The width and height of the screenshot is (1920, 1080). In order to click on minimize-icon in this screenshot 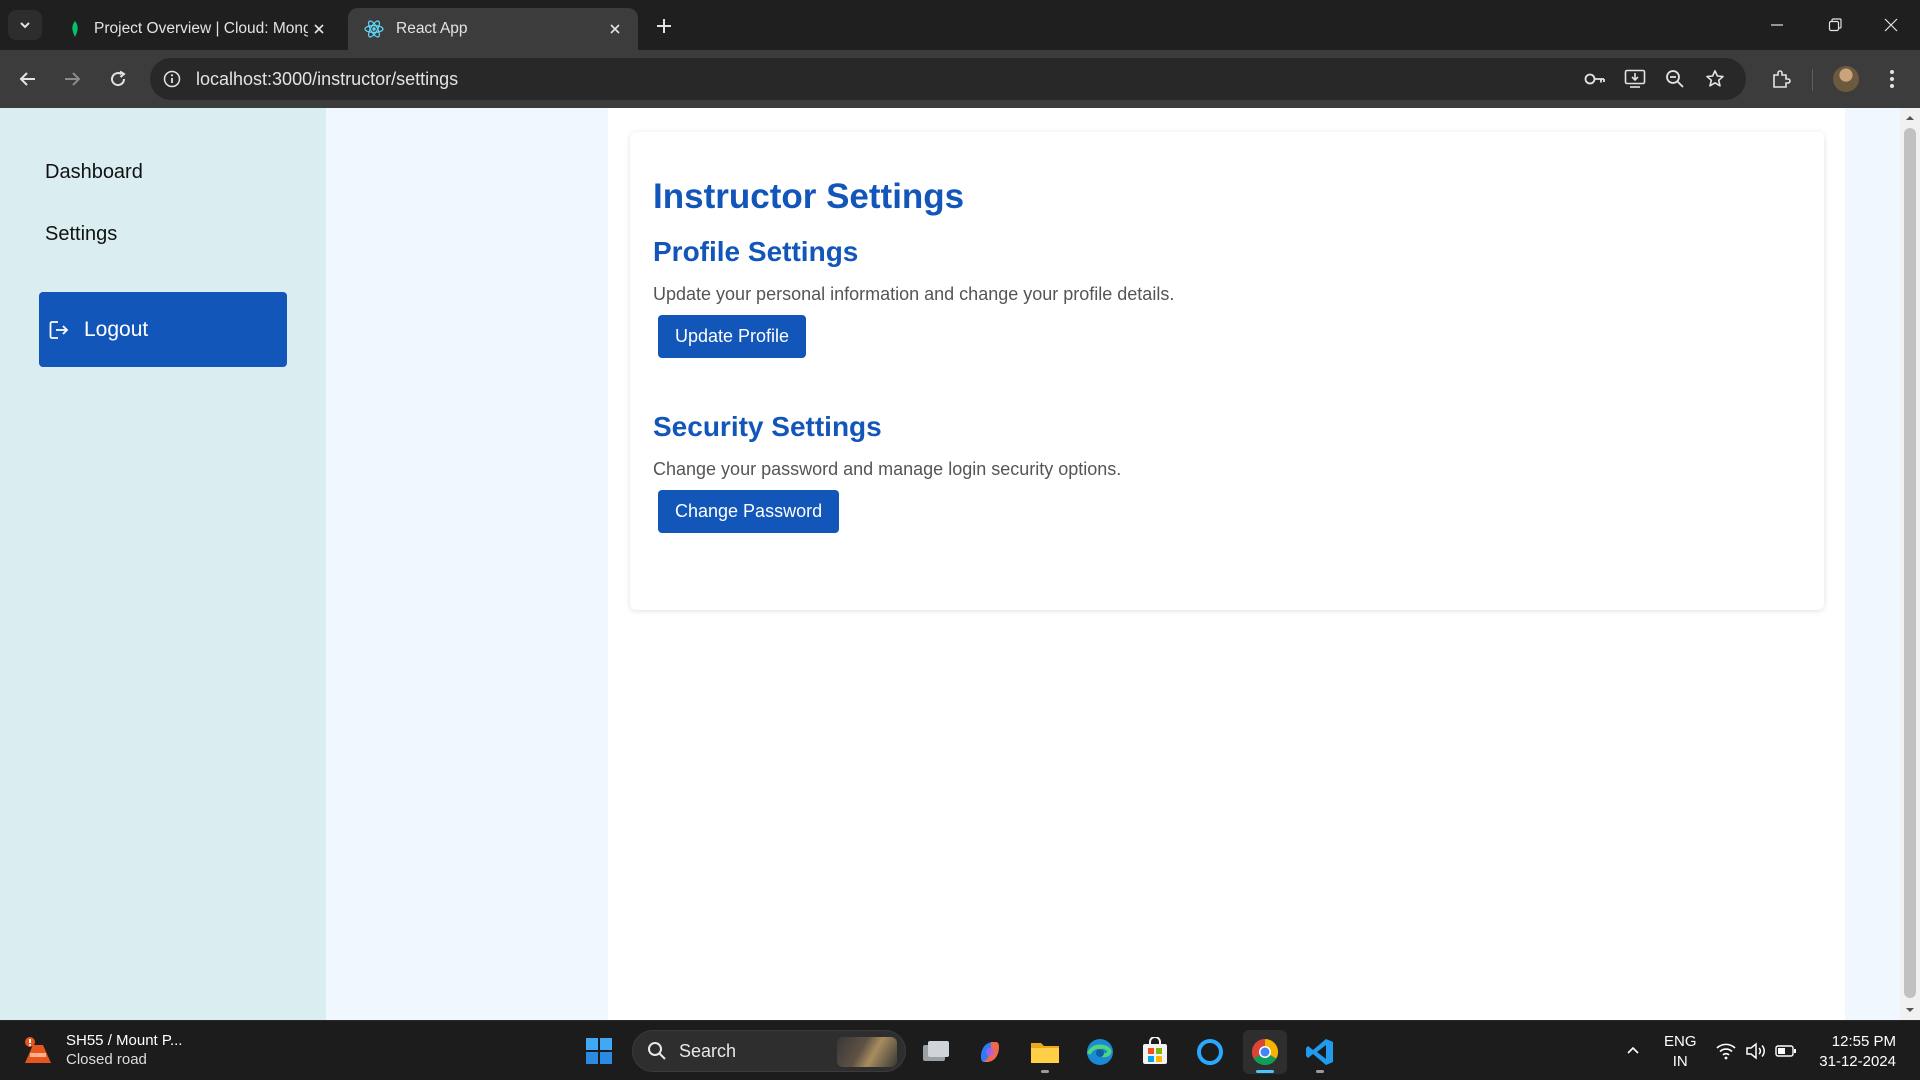, I will do `click(1777, 25)`.